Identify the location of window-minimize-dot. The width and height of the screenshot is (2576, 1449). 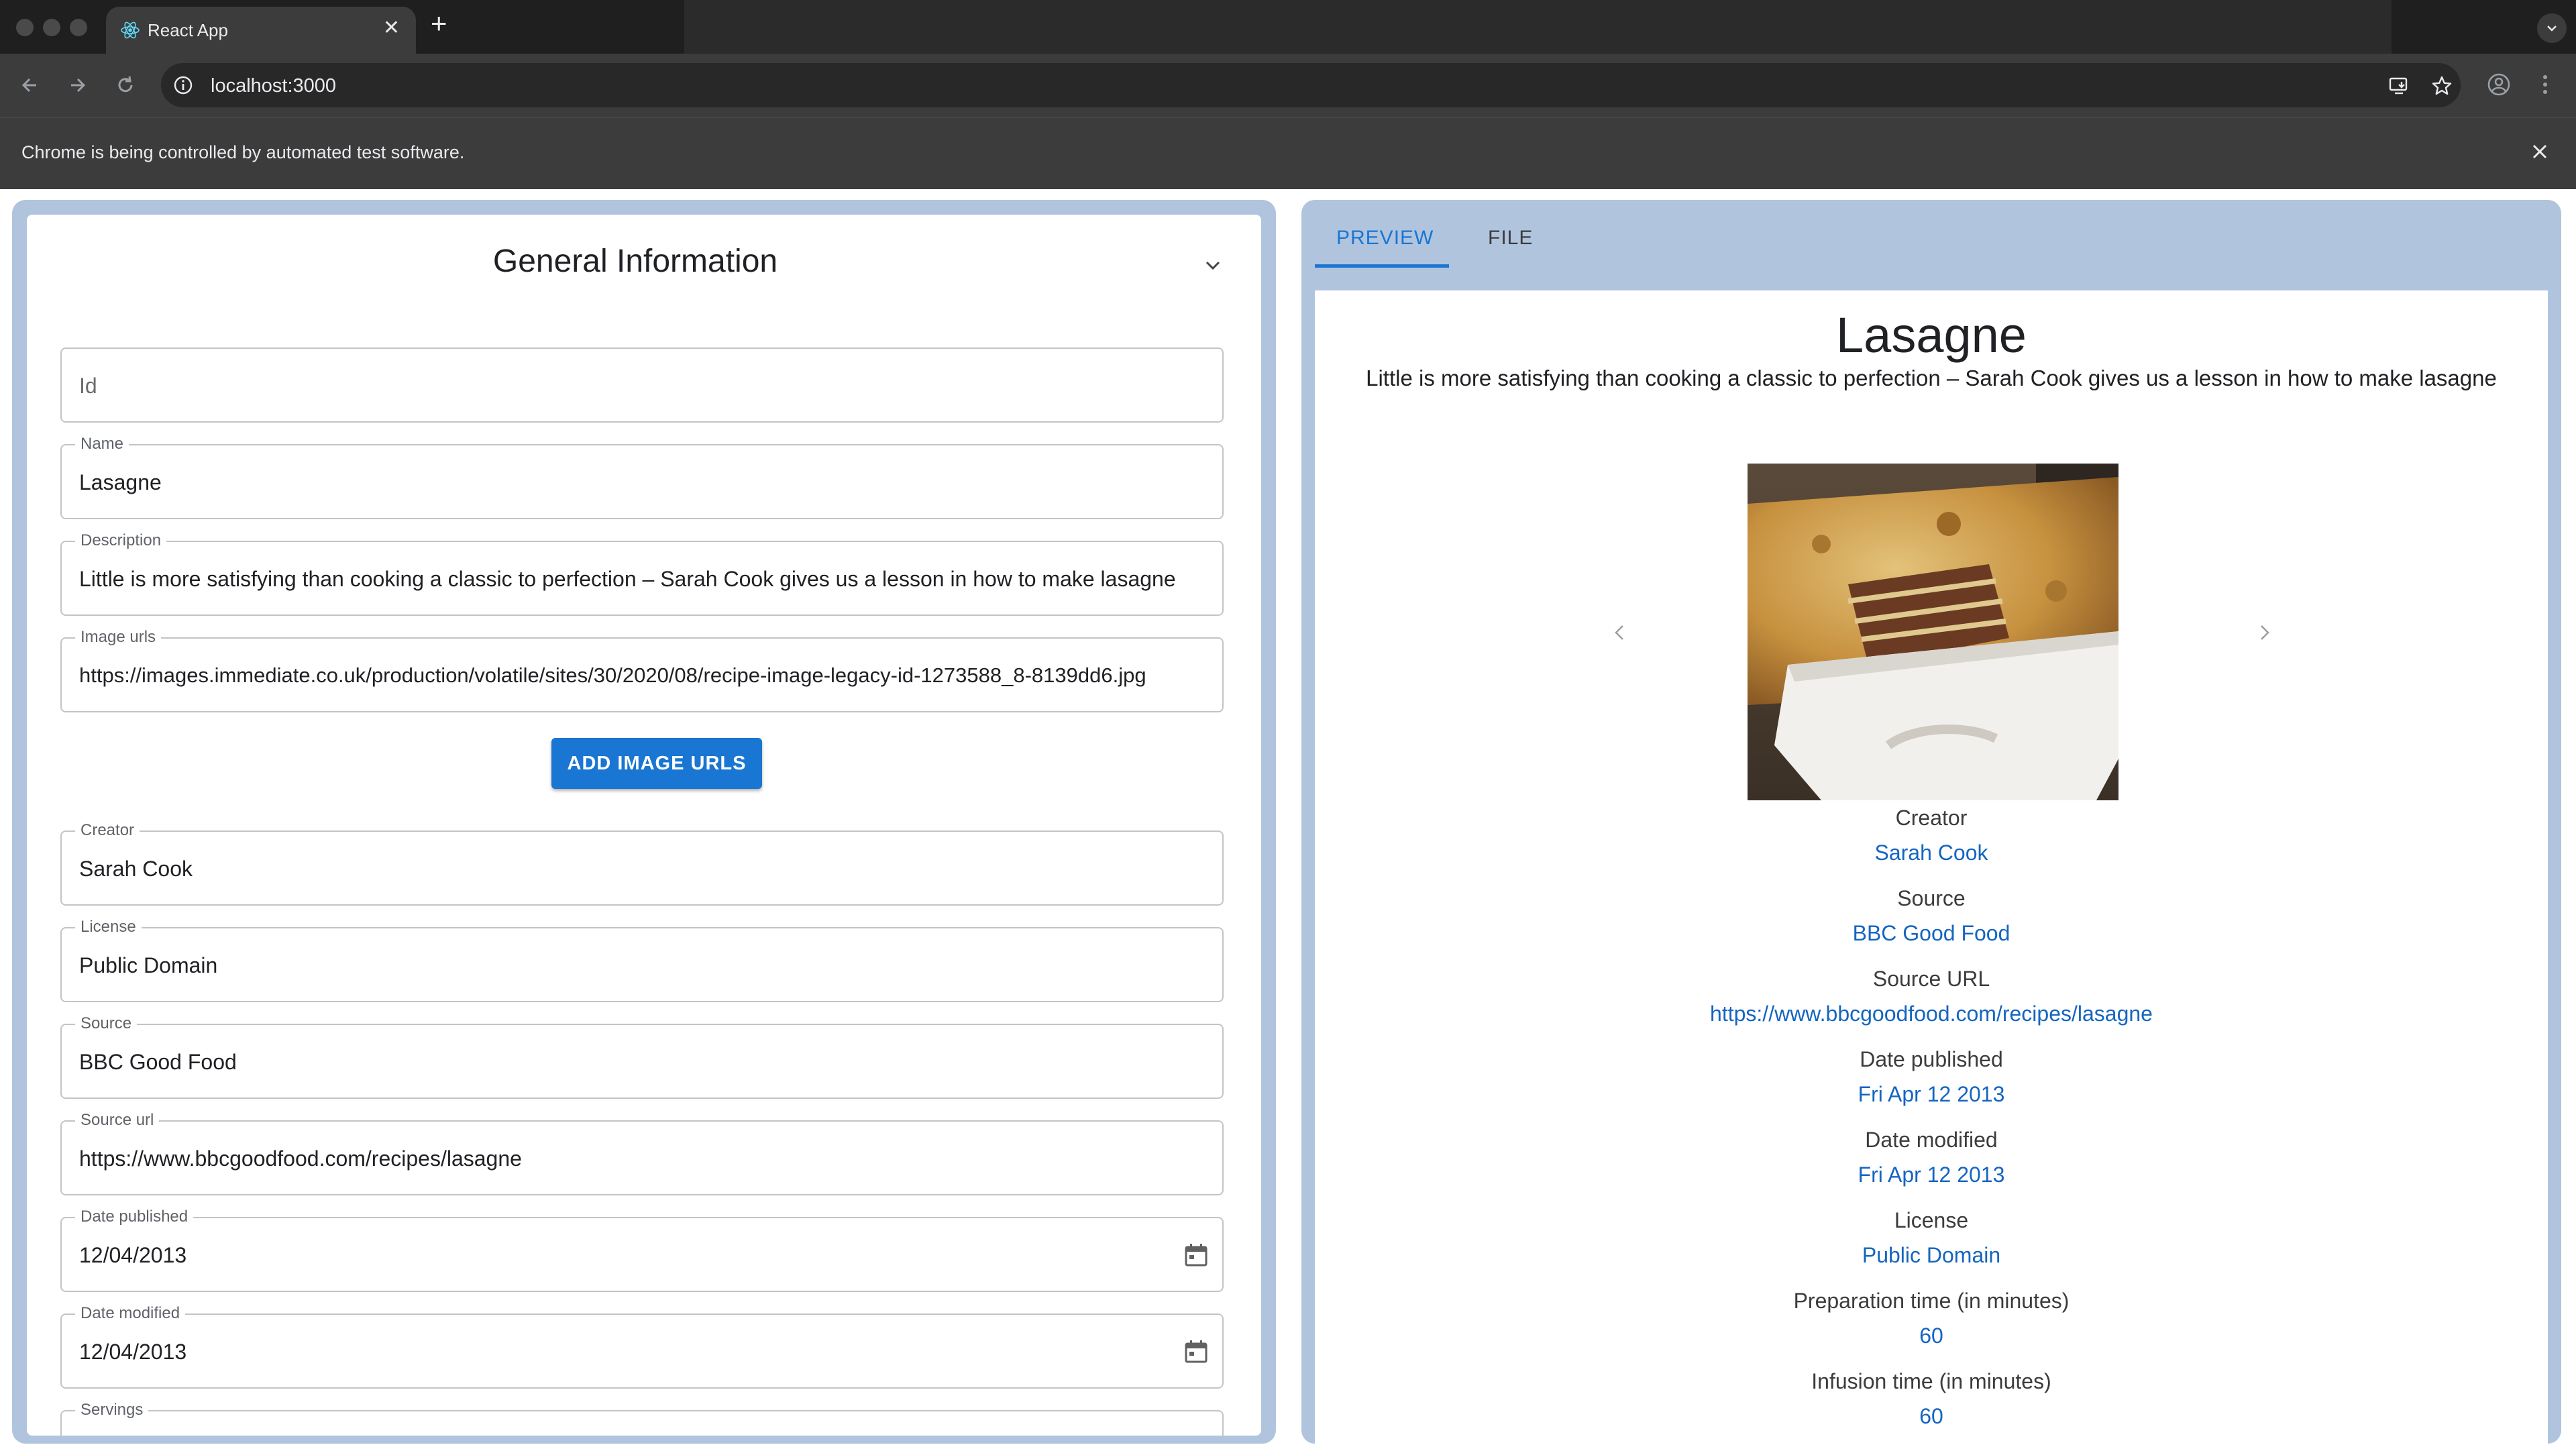
(51, 27).